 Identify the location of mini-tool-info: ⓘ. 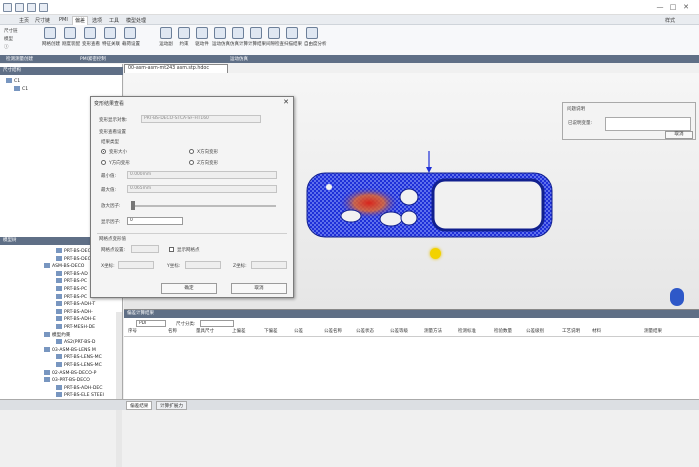
(6, 47).